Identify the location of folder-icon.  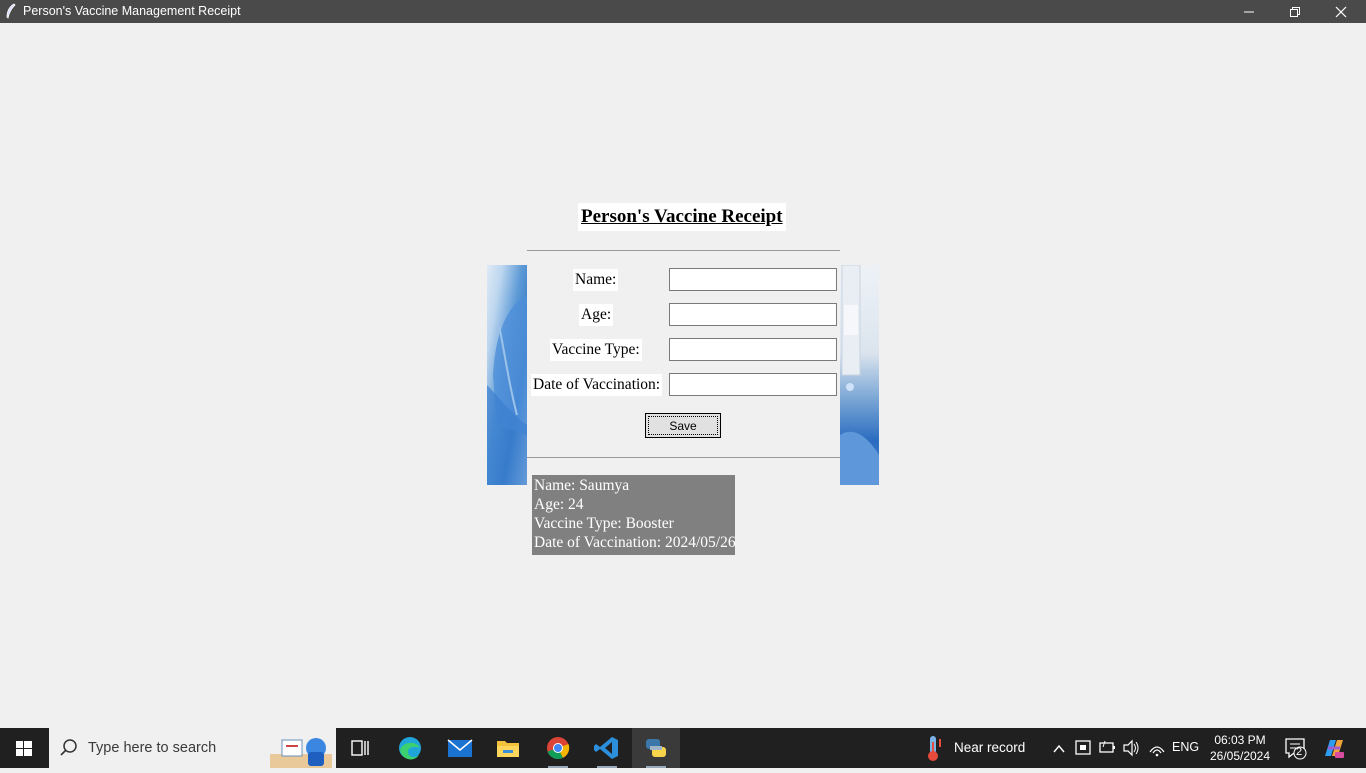
(508, 749).